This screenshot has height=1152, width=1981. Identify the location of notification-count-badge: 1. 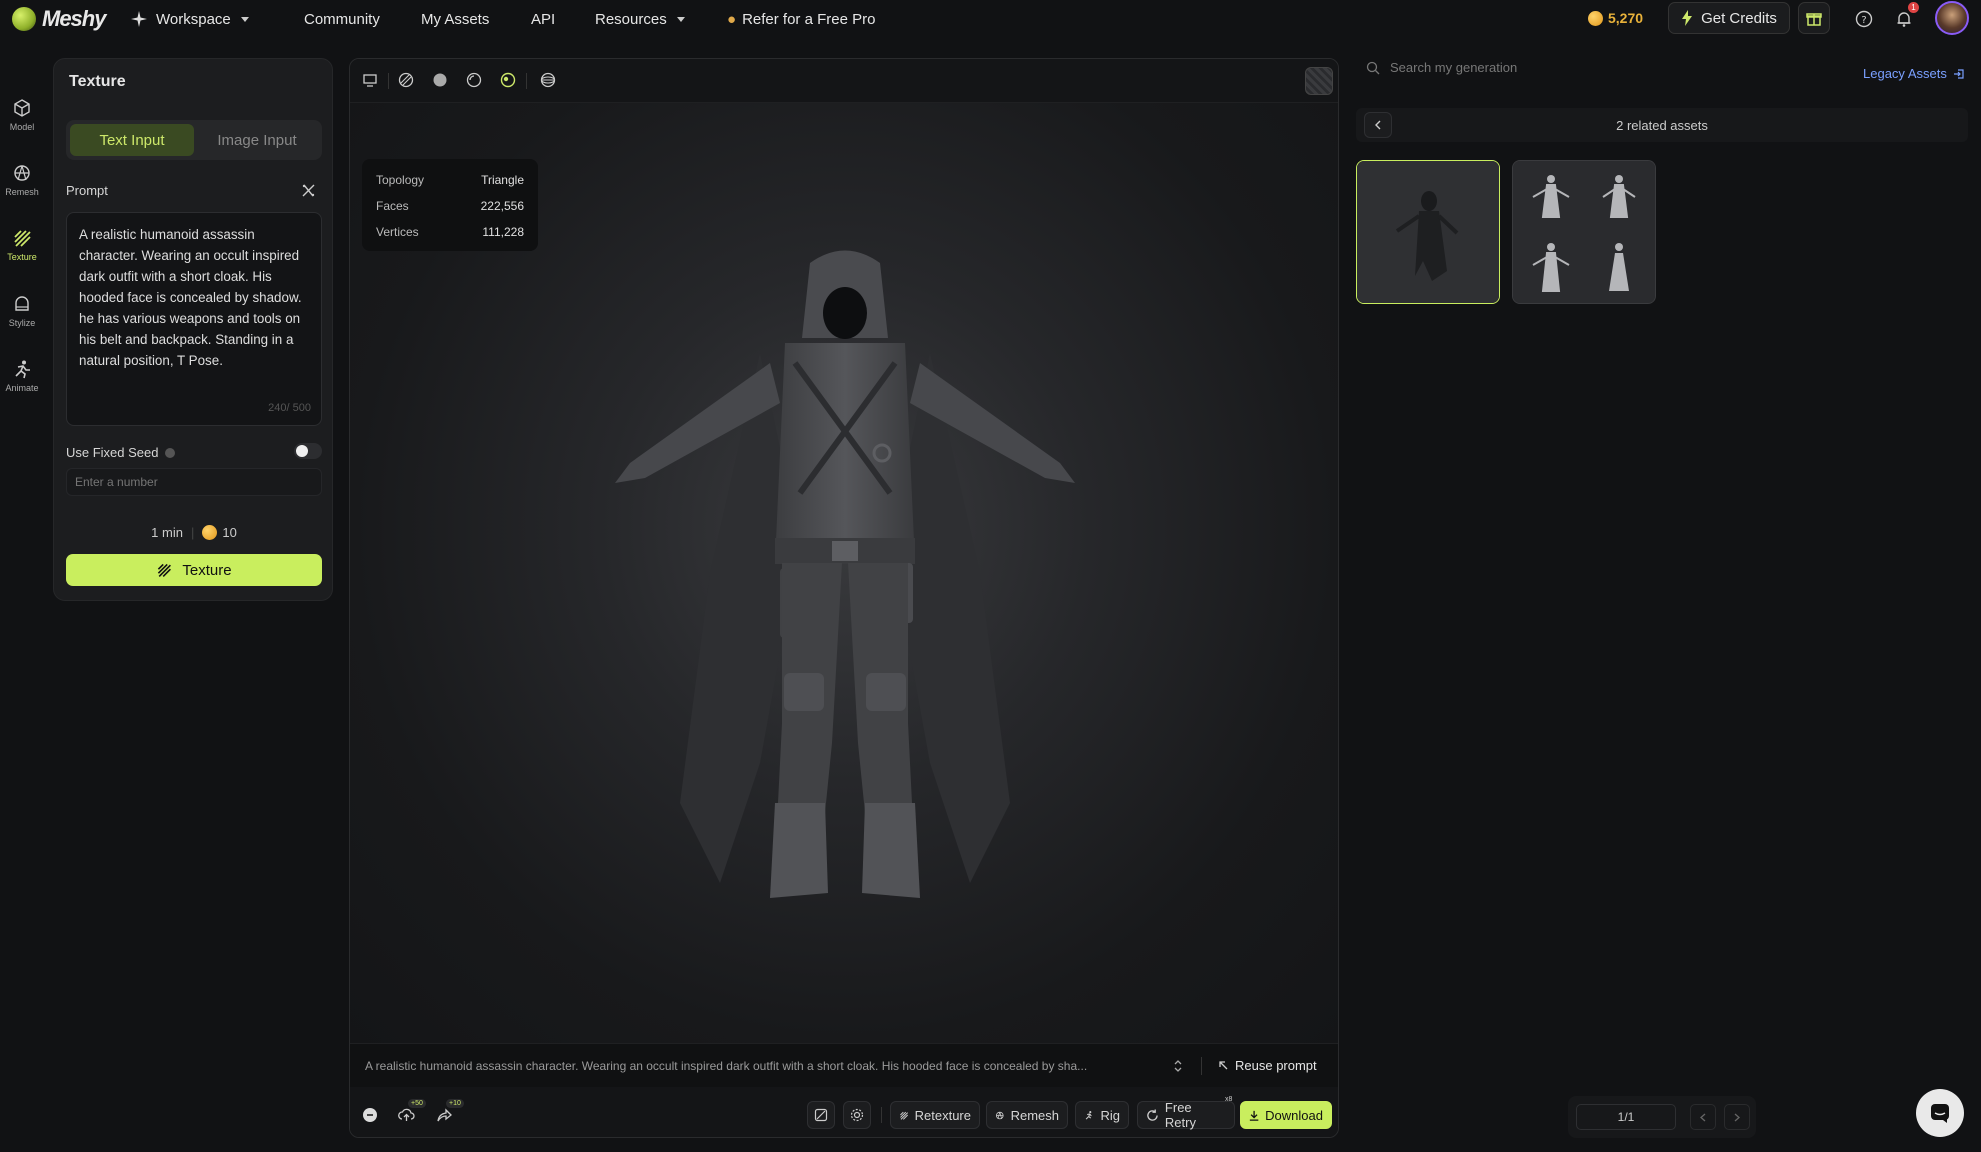
(1913, 7).